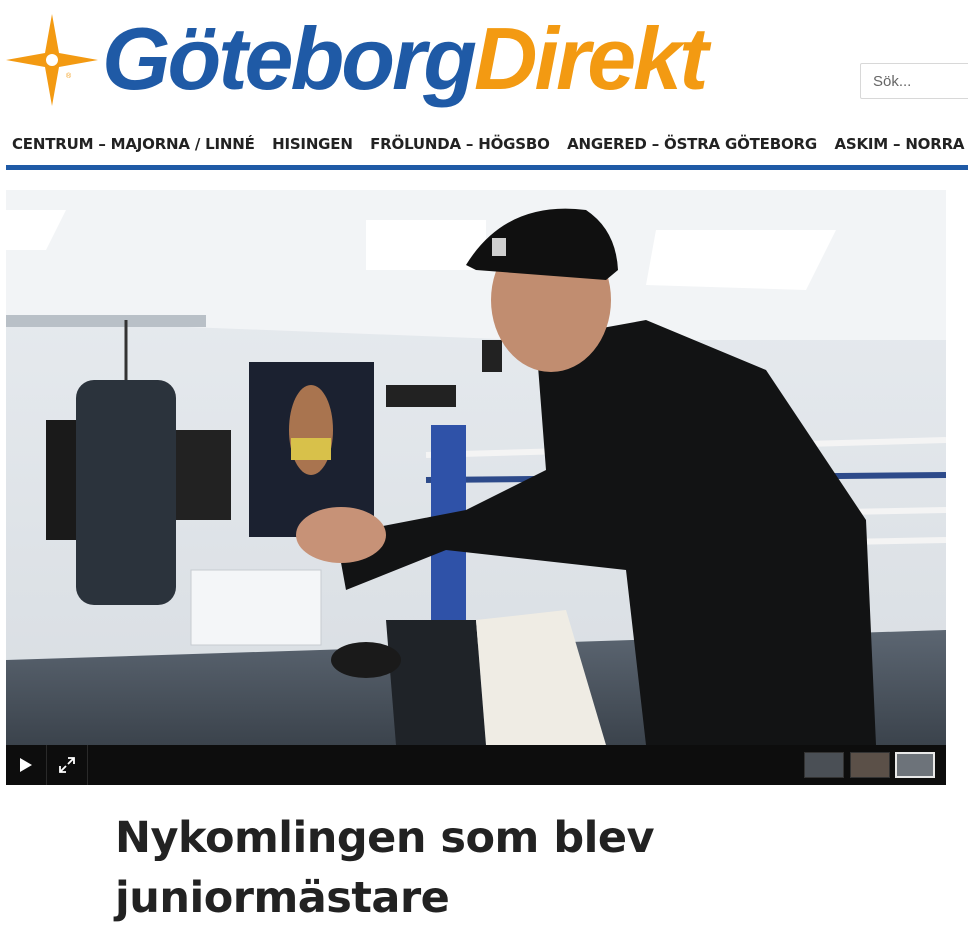 The width and height of the screenshot is (968, 944). Describe the element at coordinates (133, 144) in the screenshot. I see `nav-item-centrum: CENTRUM – MAJORNA / LINNÉ` at that location.